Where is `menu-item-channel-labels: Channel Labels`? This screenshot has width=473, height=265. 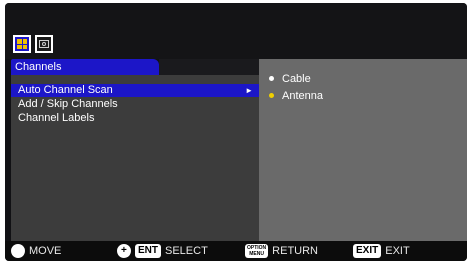 menu-item-channel-labels: Channel Labels is located at coordinates (135, 118).